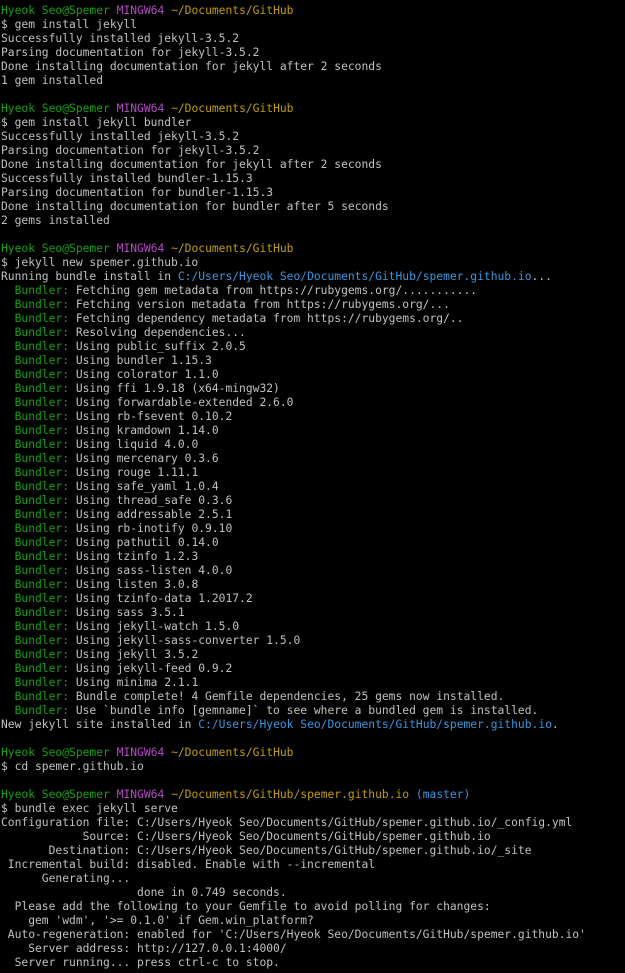 This screenshot has width=625, height=973. What do you see at coordinates (55, 220) in the screenshot?
I see `terminal-text: 2 gems installed` at bounding box center [55, 220].